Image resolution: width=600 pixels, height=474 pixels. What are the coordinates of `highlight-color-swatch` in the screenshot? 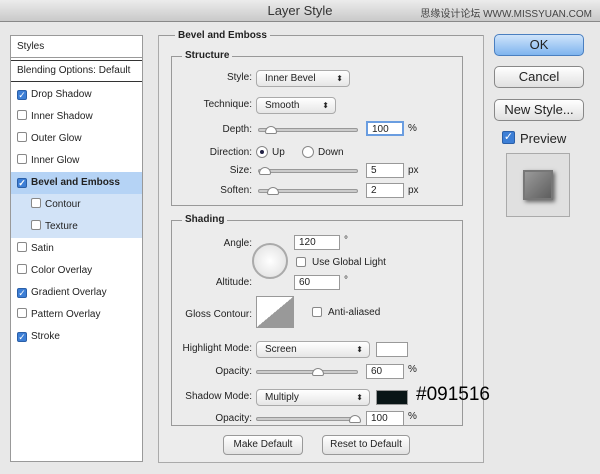 It's located at (392, 349).